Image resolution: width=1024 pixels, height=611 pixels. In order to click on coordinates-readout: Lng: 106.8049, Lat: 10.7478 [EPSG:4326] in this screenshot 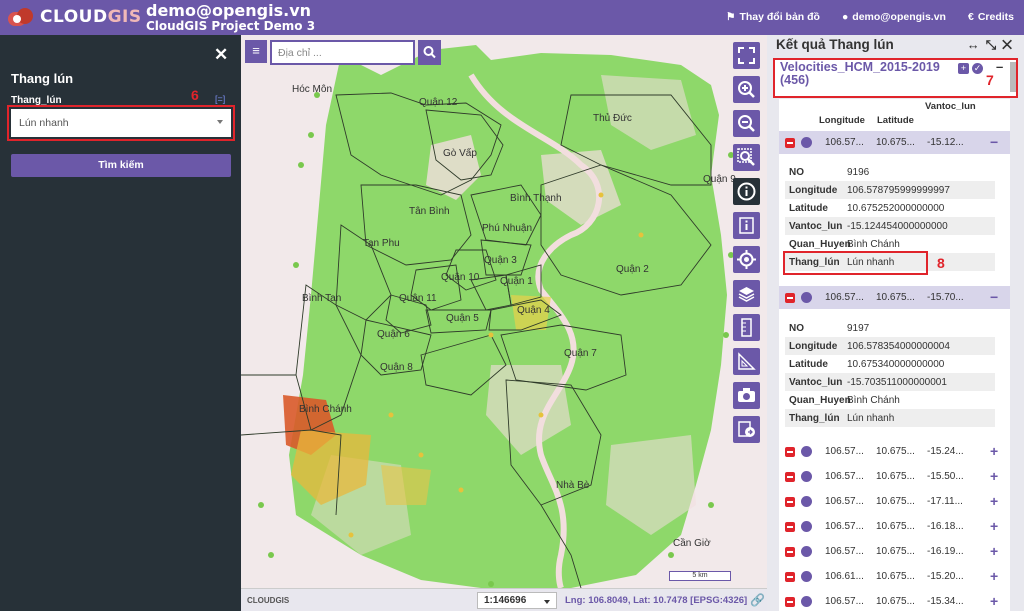, I will do `click(656, 600)`.